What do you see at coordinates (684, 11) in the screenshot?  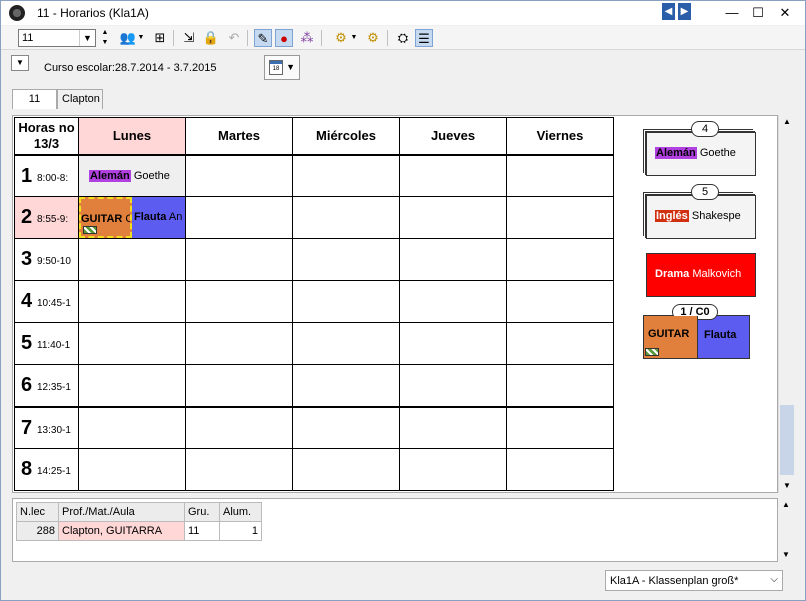 I see `next-arrow-icon: ▶` at bounding box center [684, 11].